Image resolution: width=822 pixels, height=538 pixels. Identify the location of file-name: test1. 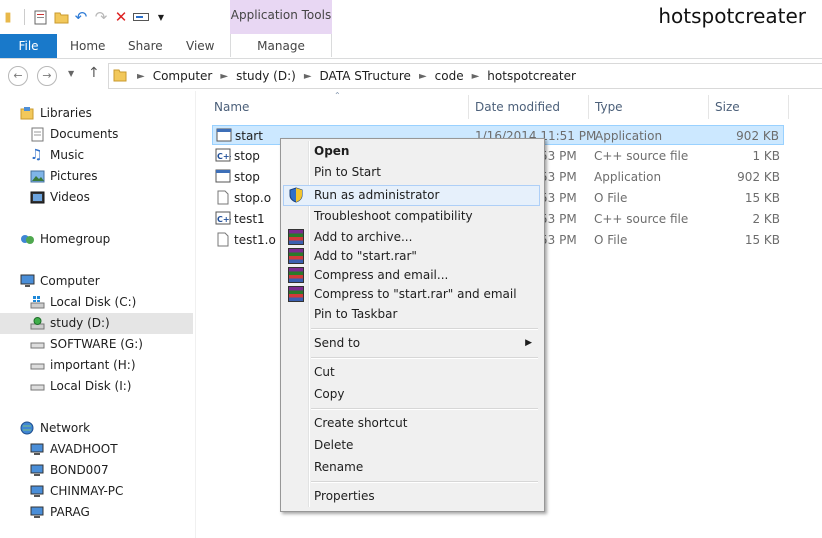
(249, 219).